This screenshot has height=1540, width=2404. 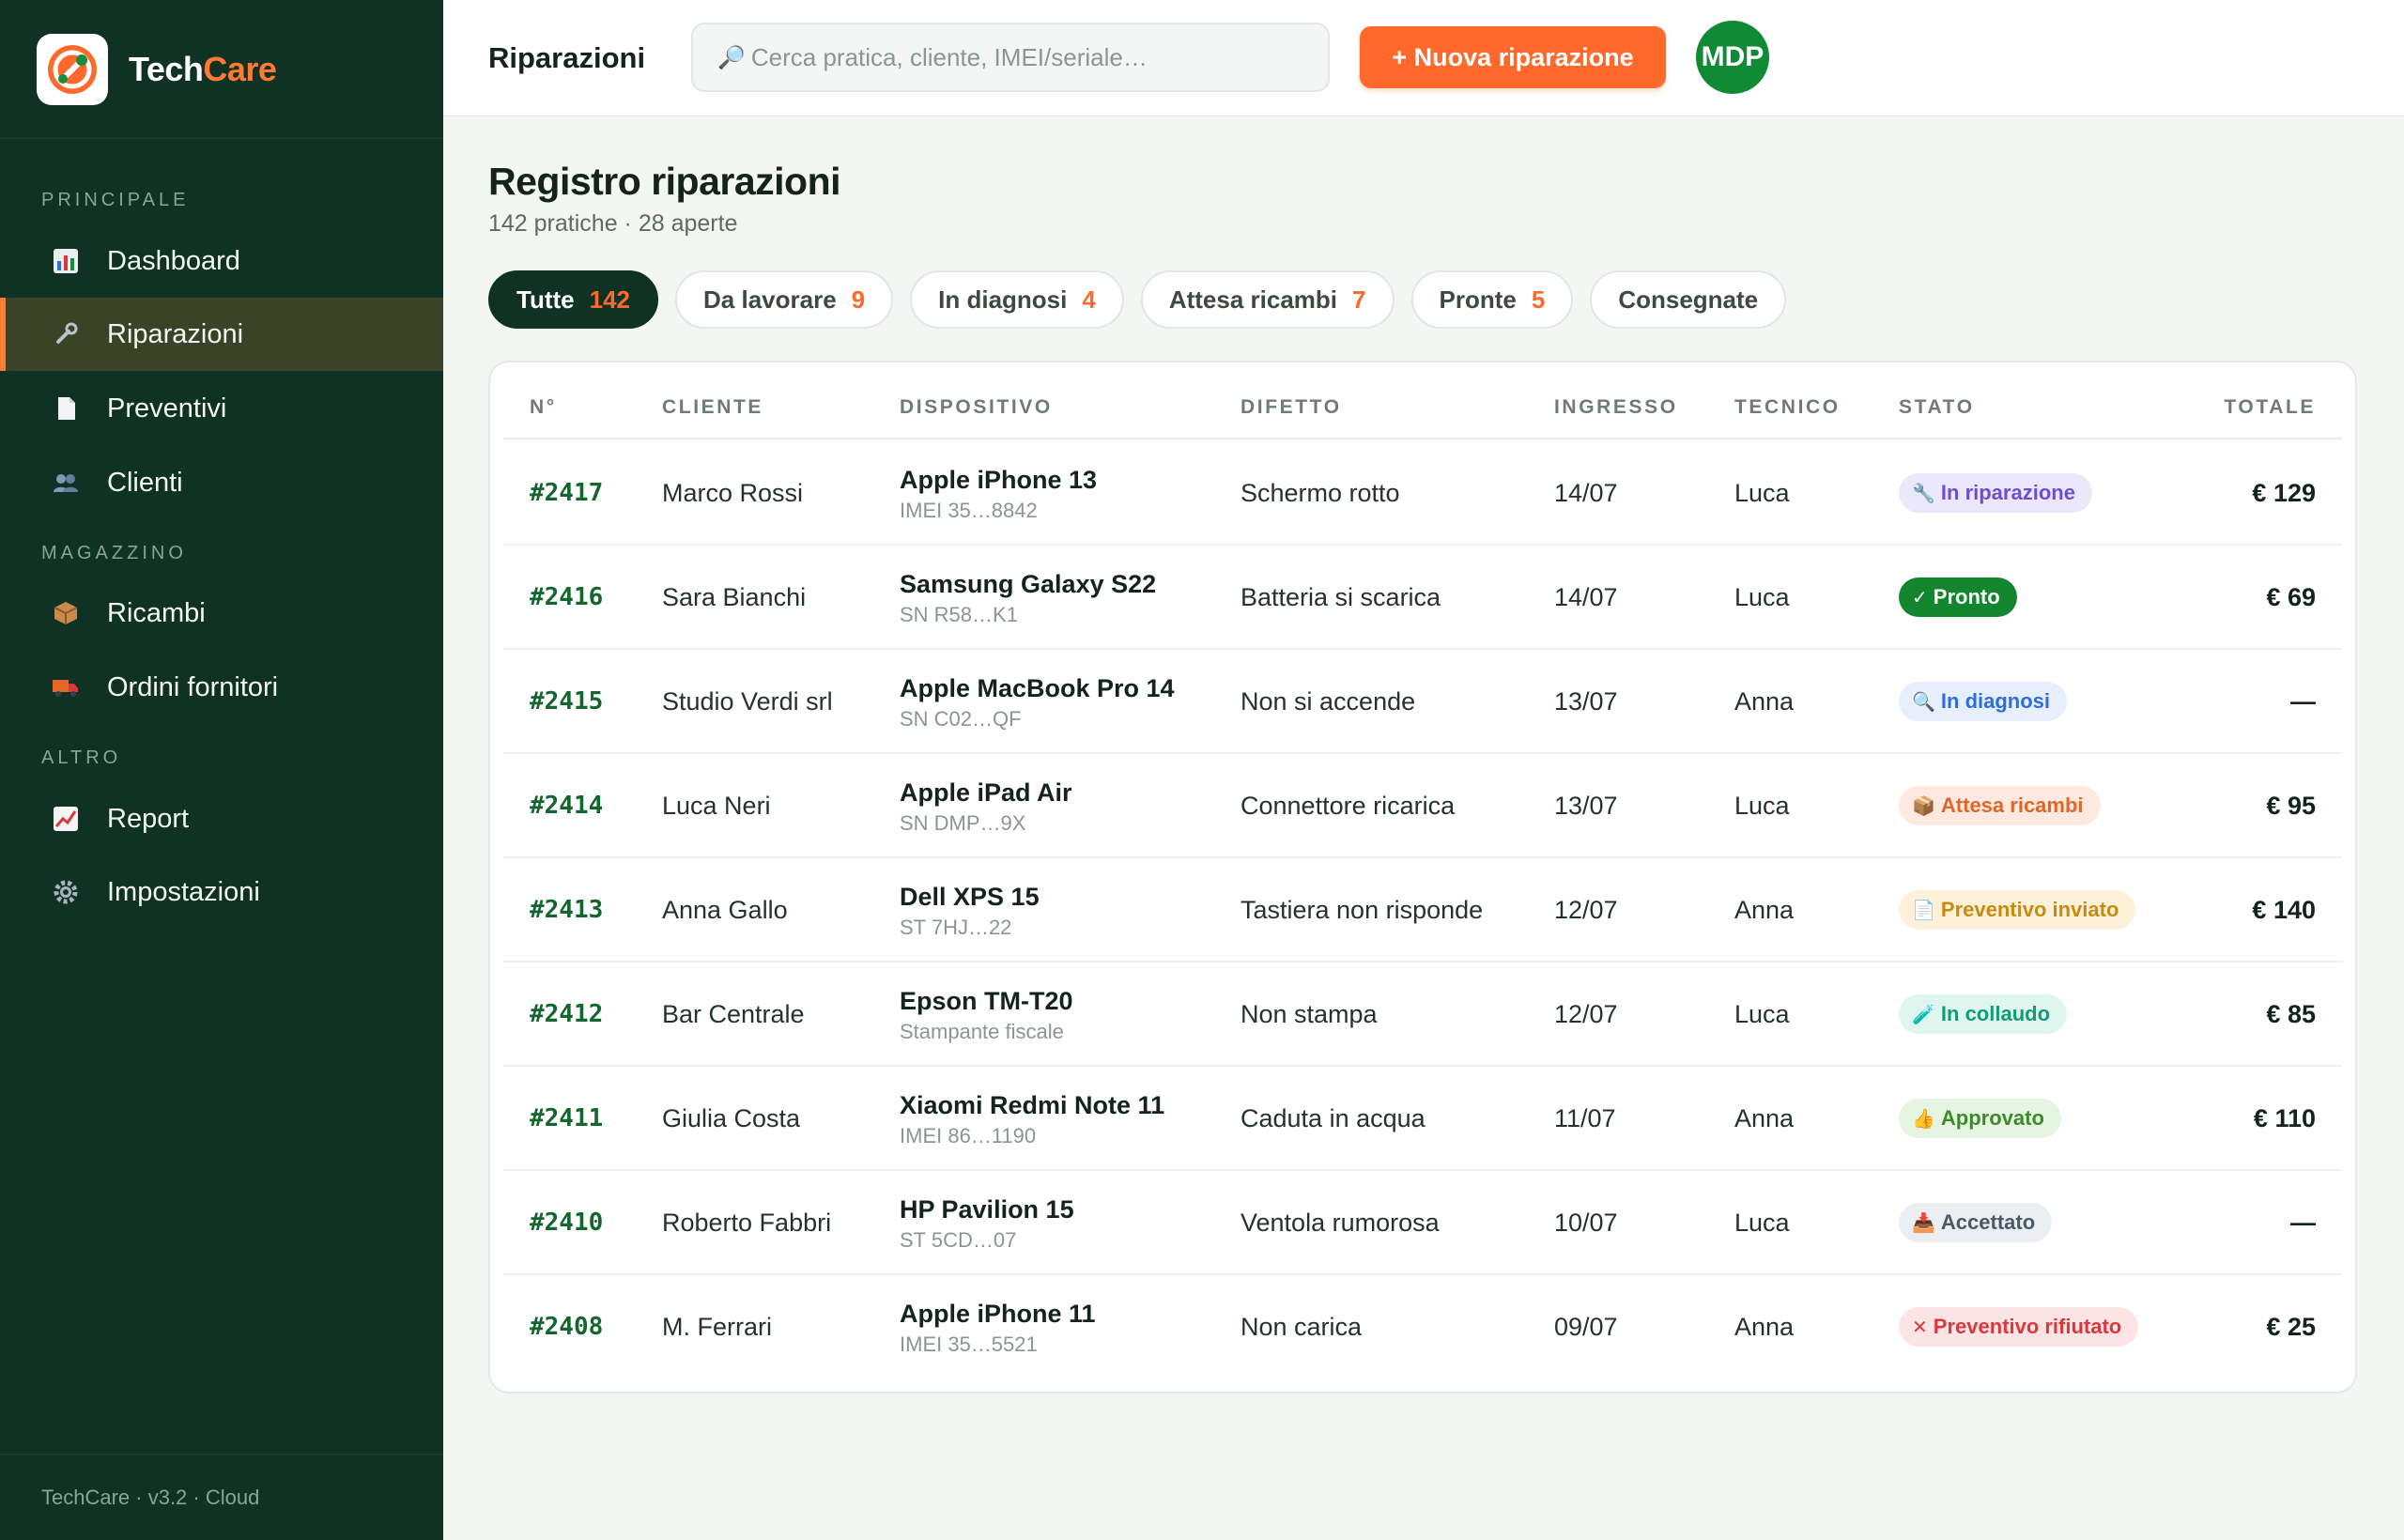 What do you see at coordinates (2008, 492) in the screenshot?
I see `status-label: In riparazione` at bounding box center [2008, 492].